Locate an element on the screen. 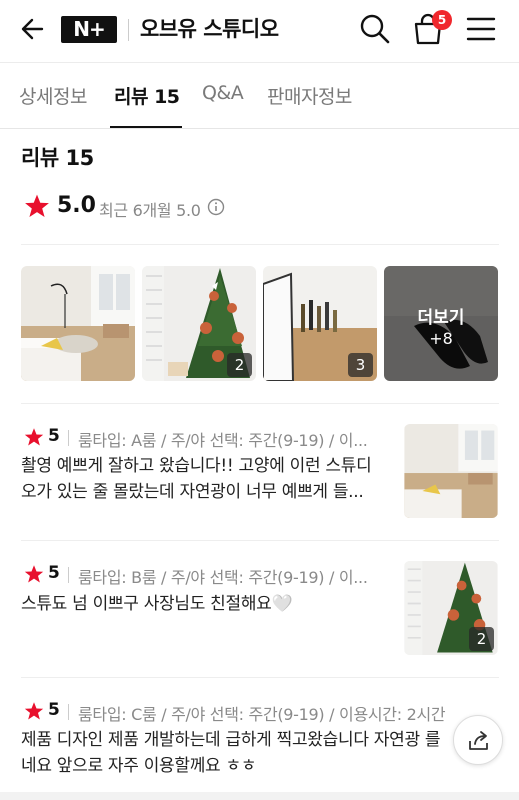  share-button is located at coordinates (478, 740).